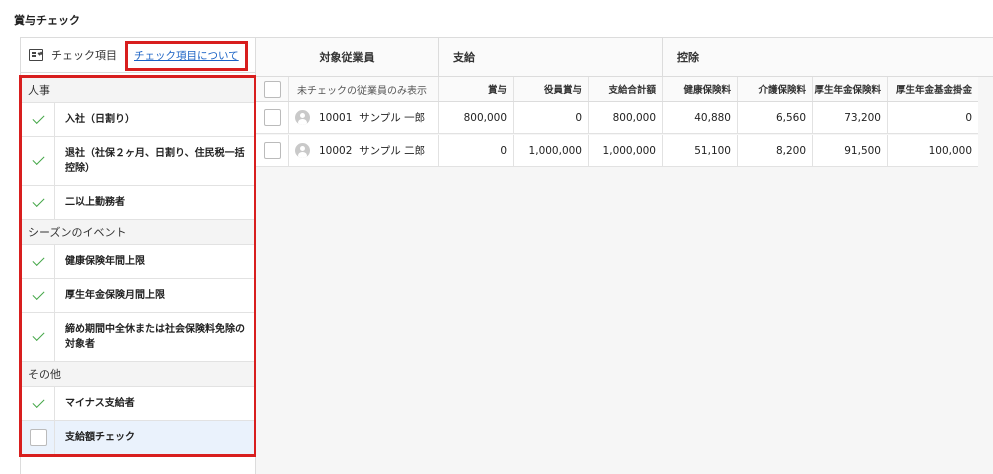 This screenshot has width=993, height=474. I want to click on cell-officer-bonus: 0, so click(551, 117).